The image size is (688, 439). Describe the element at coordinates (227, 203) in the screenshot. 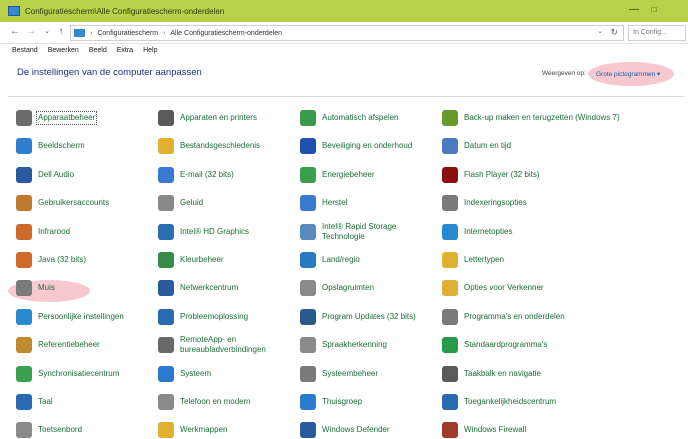

I see `control-panel-item: Geluid` at that location.